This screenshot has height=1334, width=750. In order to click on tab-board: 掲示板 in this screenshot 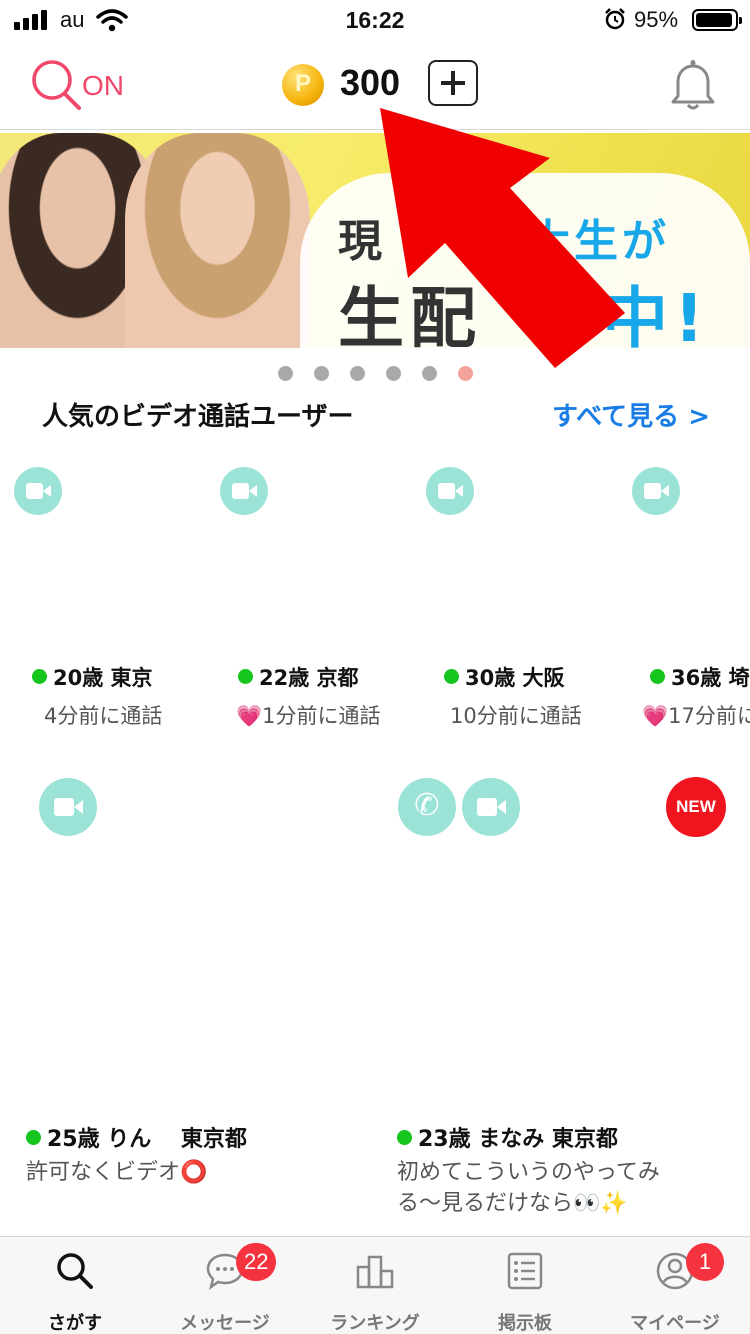, I will do `click(525, 1285)`.